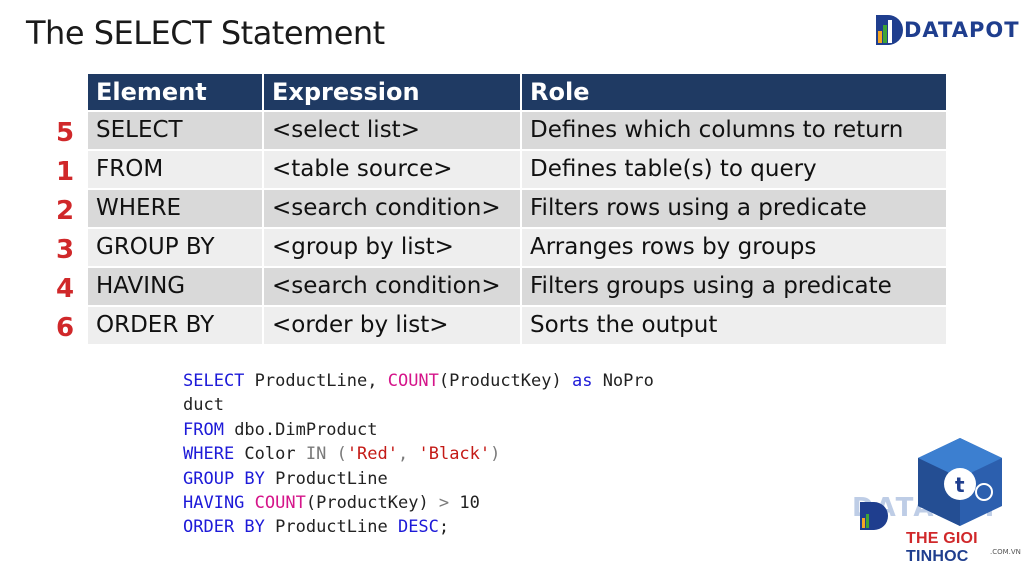 This screenshot has width=1024, height=566. What do you see at coordinates (418, 430) in the screenshot?
I see `code-line: FROM dbo.DimProduct` at bounding box center [418, 430].